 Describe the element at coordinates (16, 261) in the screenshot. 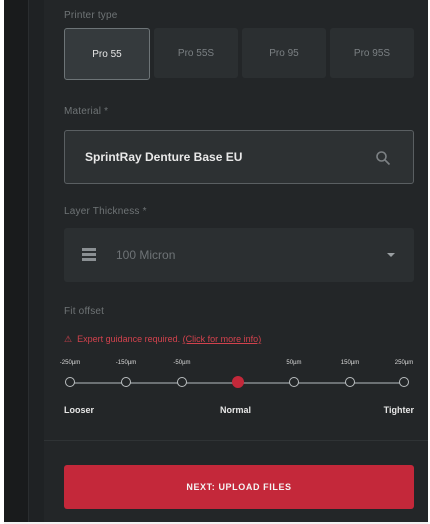

I see `side-rail` at that location.